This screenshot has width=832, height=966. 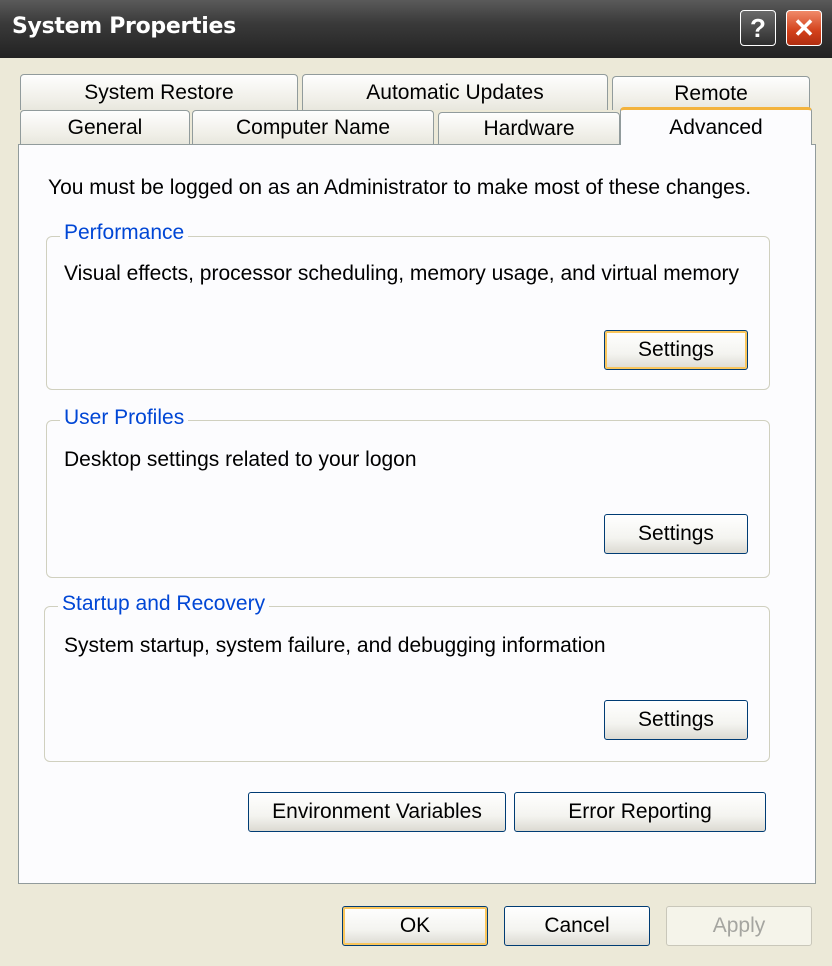 I want to click on help-button: ?, so click(x=758, y=28).